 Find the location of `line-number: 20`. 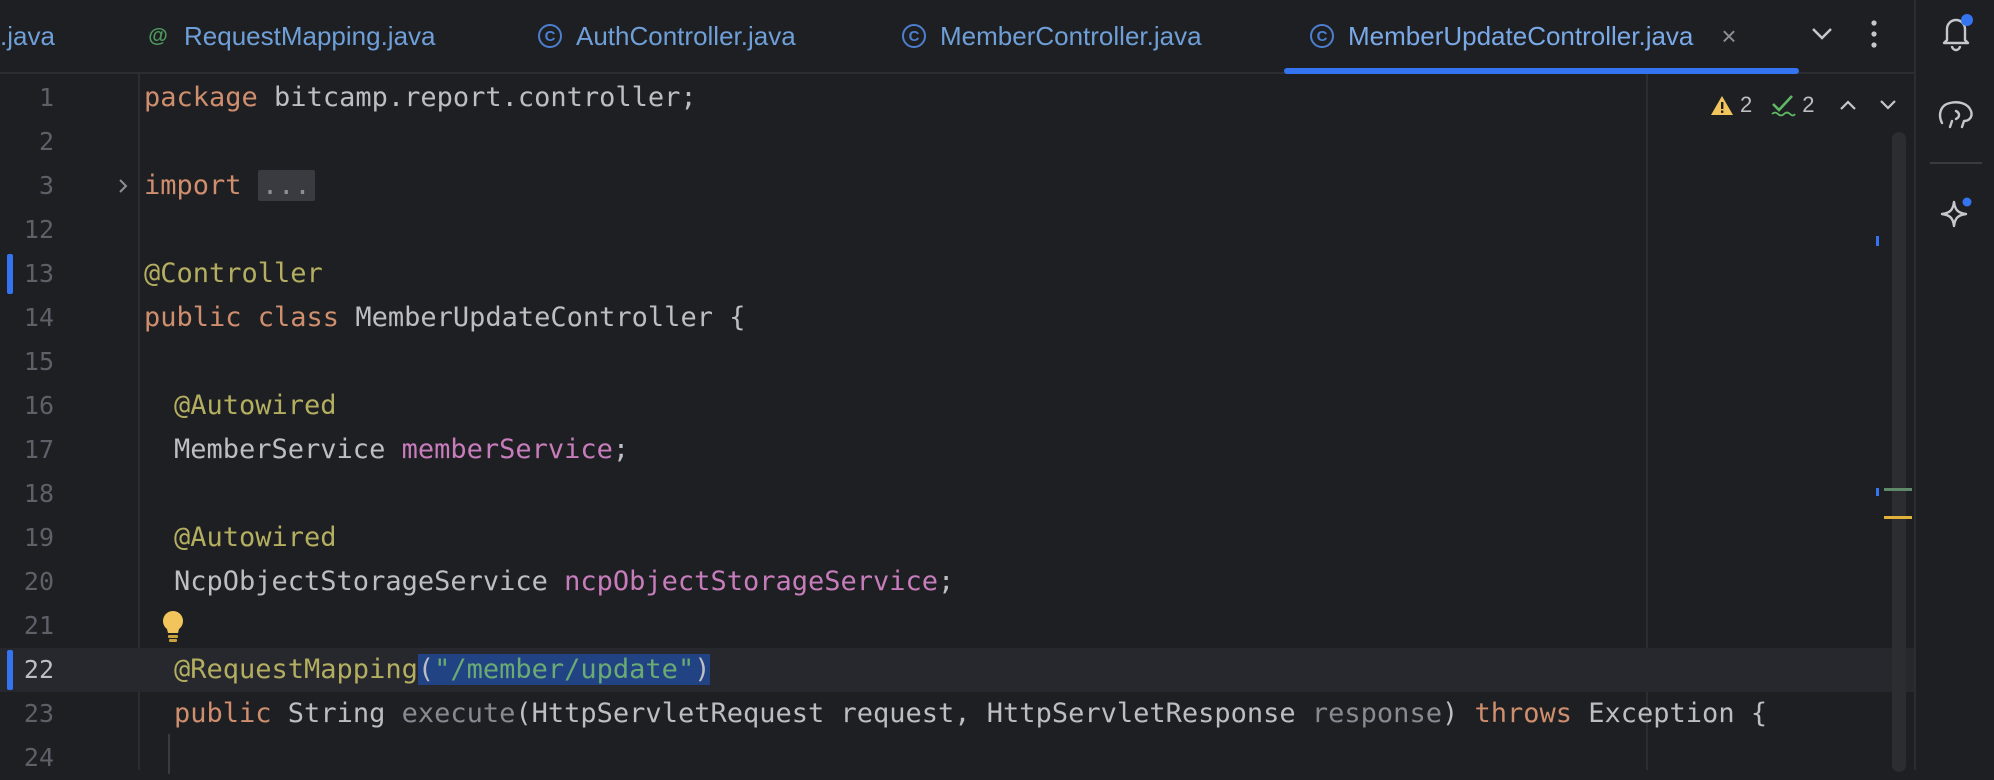

line-number: 20 is located at coordinates (38, 581).